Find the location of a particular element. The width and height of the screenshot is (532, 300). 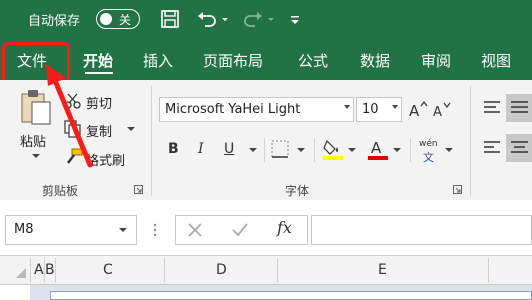

fill-color-dropdown-icon is located at coordinates (352, 150).